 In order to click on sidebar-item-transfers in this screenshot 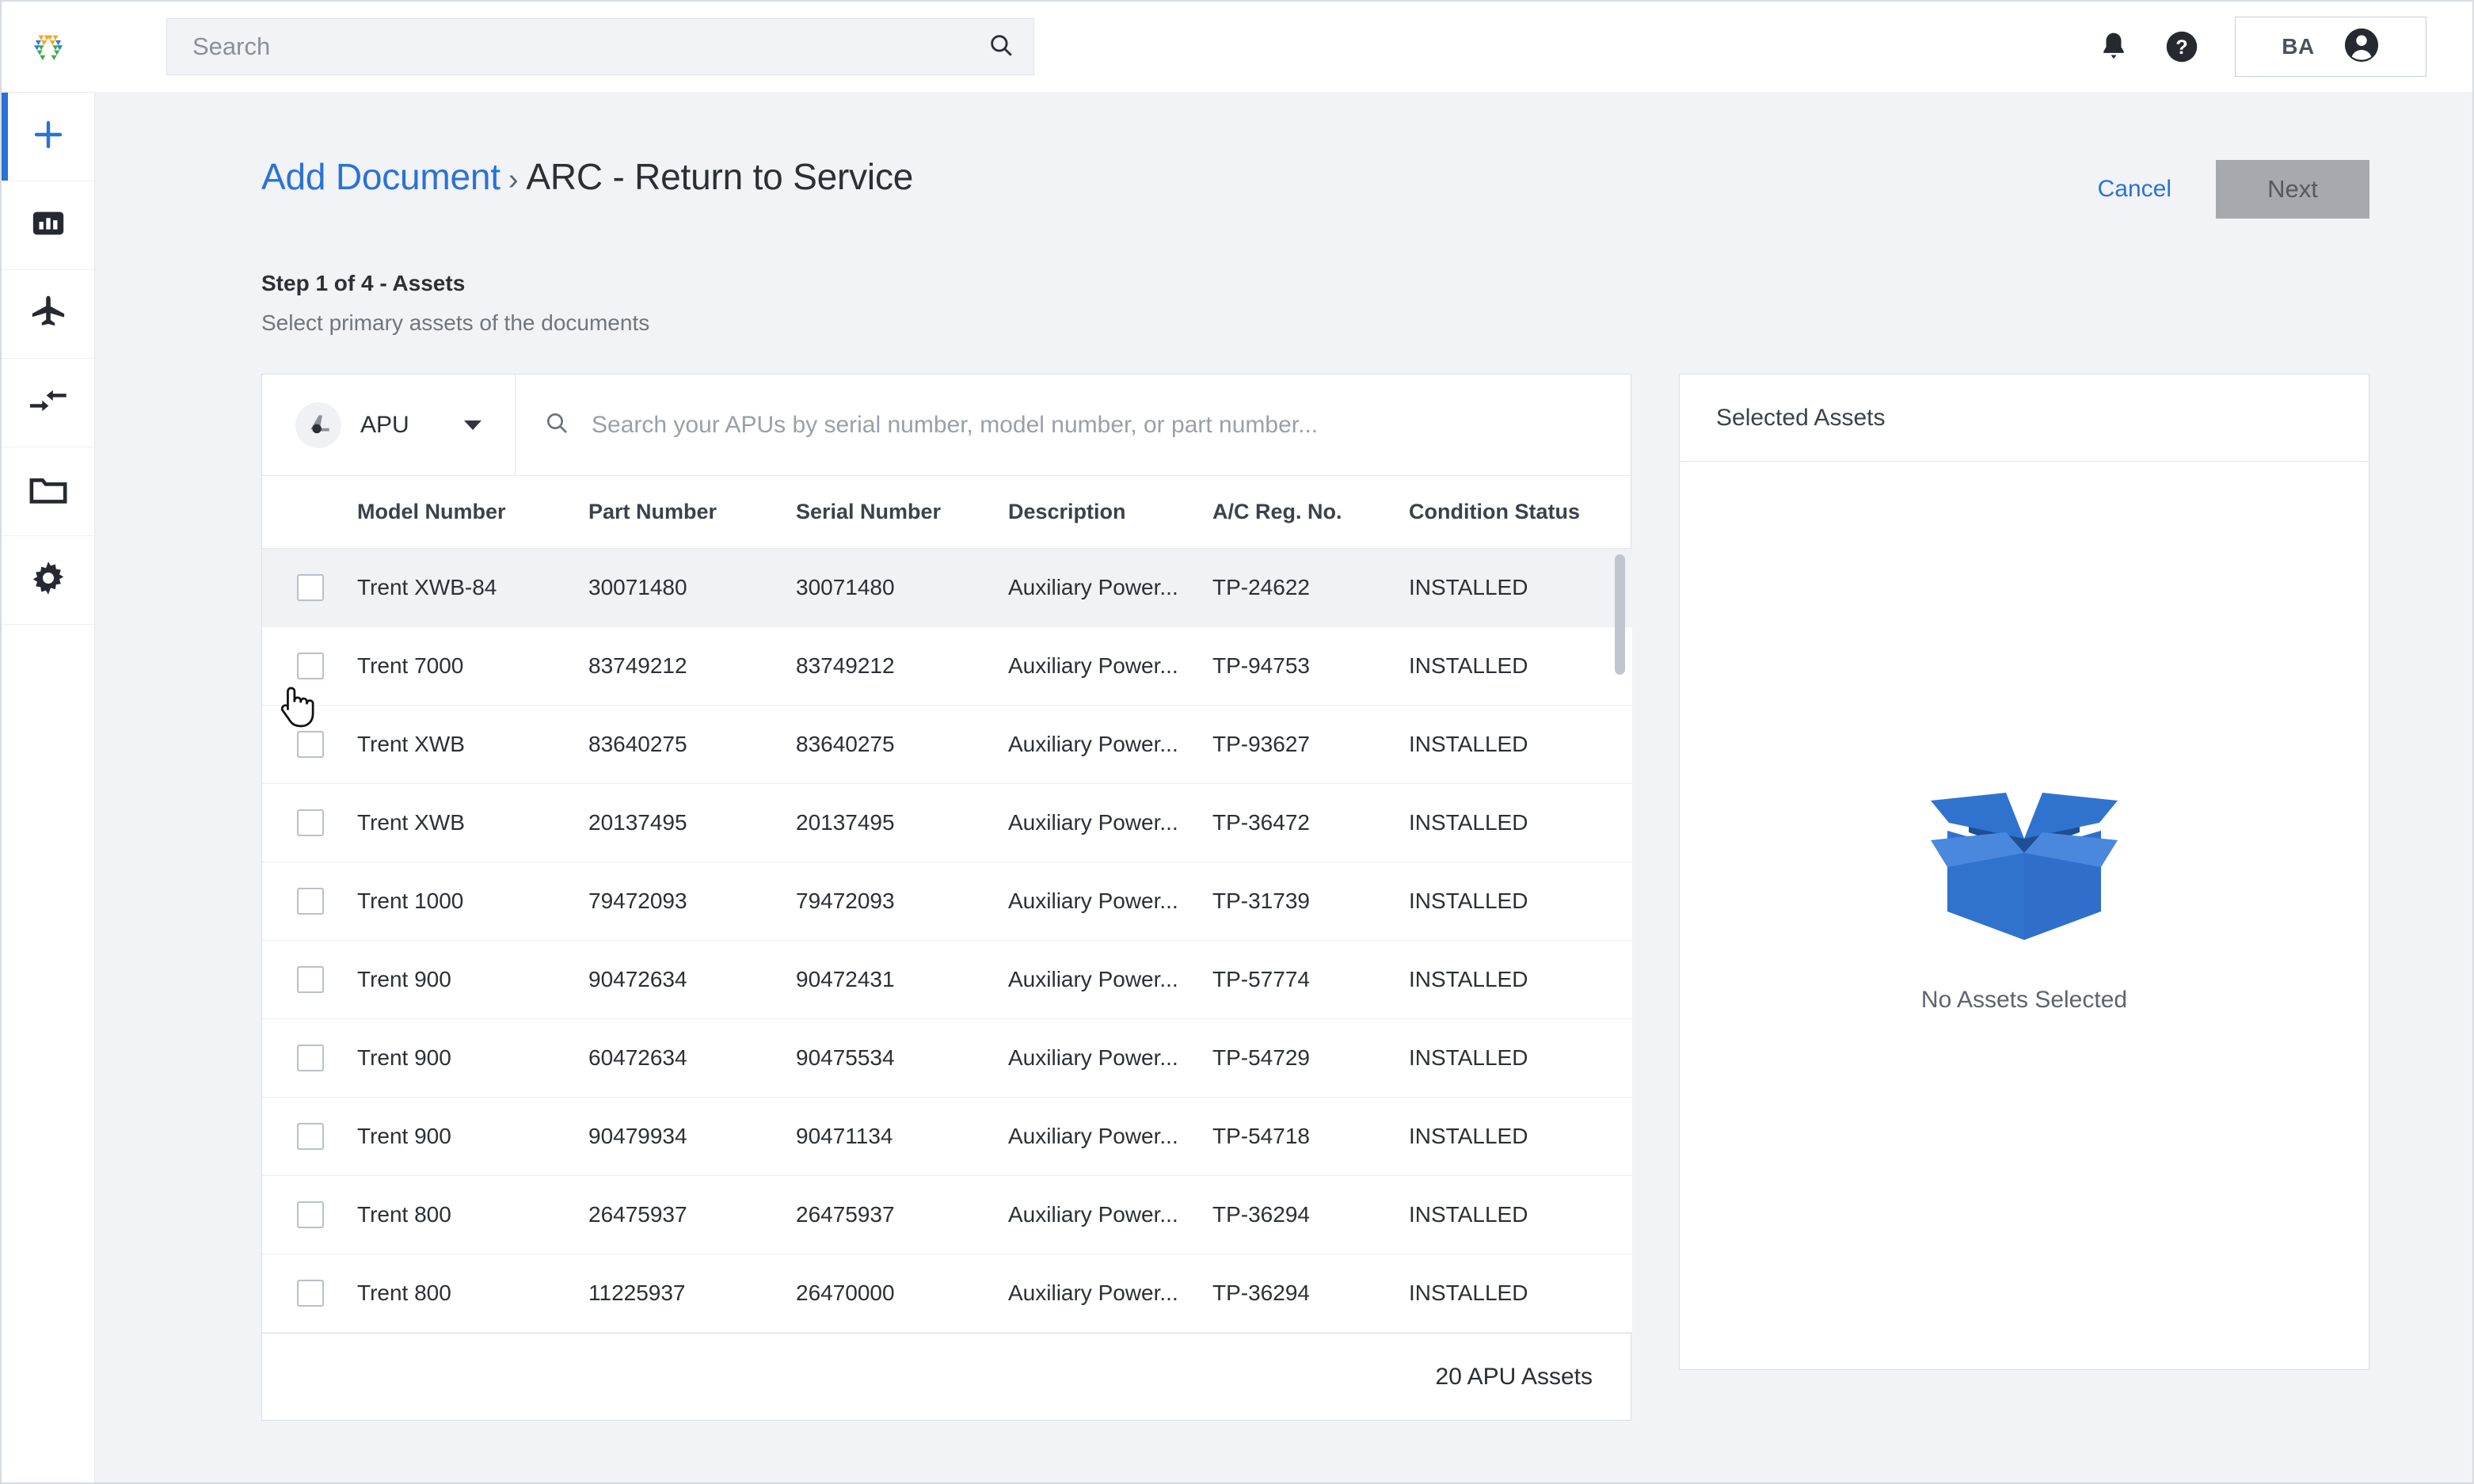, I will do `click(48, 403)`.